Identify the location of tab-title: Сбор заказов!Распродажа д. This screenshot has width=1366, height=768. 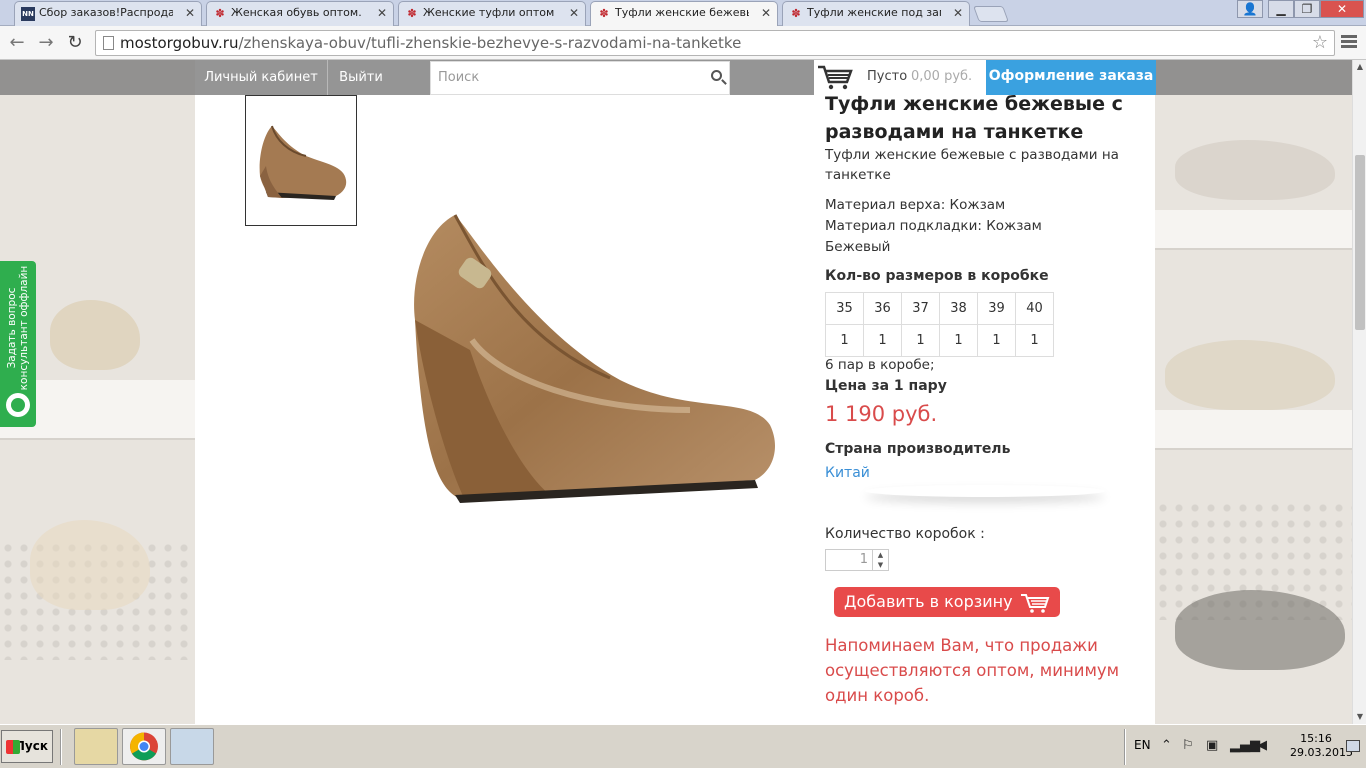
(106, 12).